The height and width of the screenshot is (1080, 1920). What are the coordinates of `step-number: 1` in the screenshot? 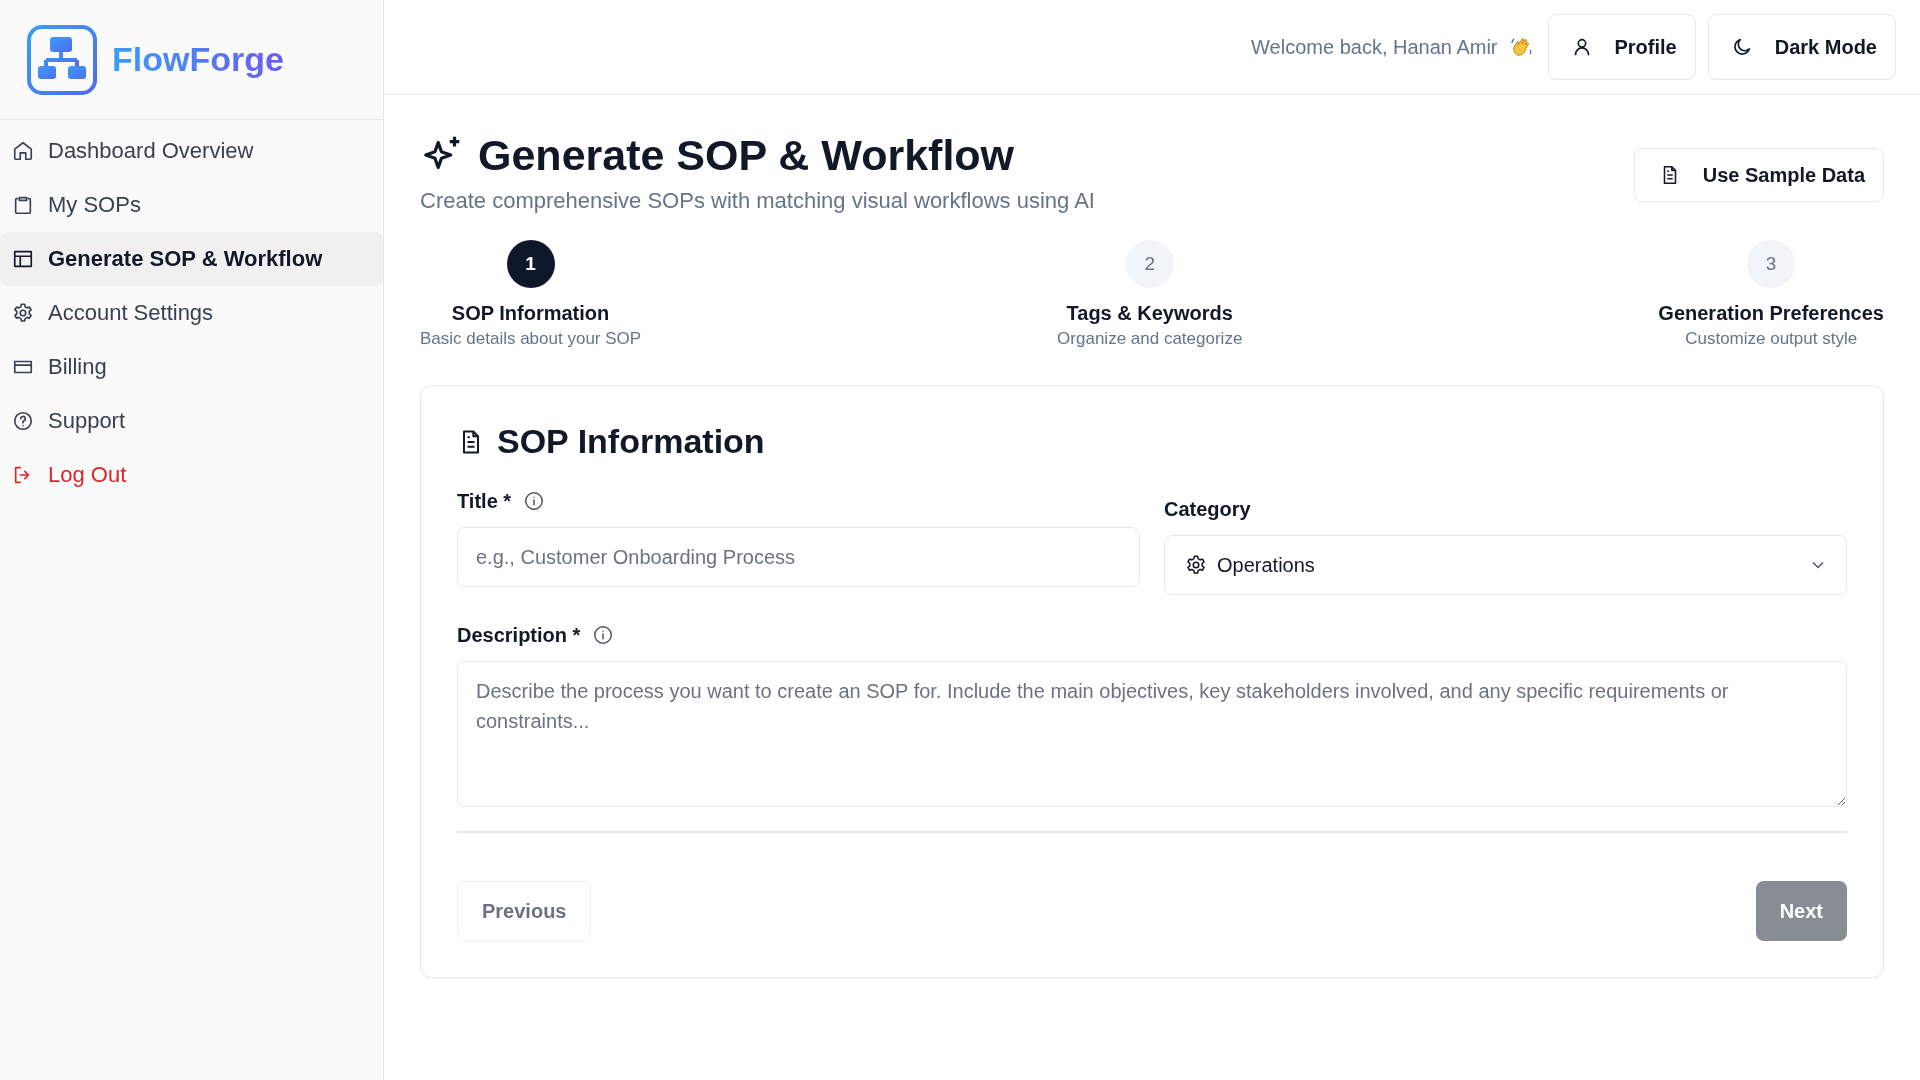 It's located at (530, 264).